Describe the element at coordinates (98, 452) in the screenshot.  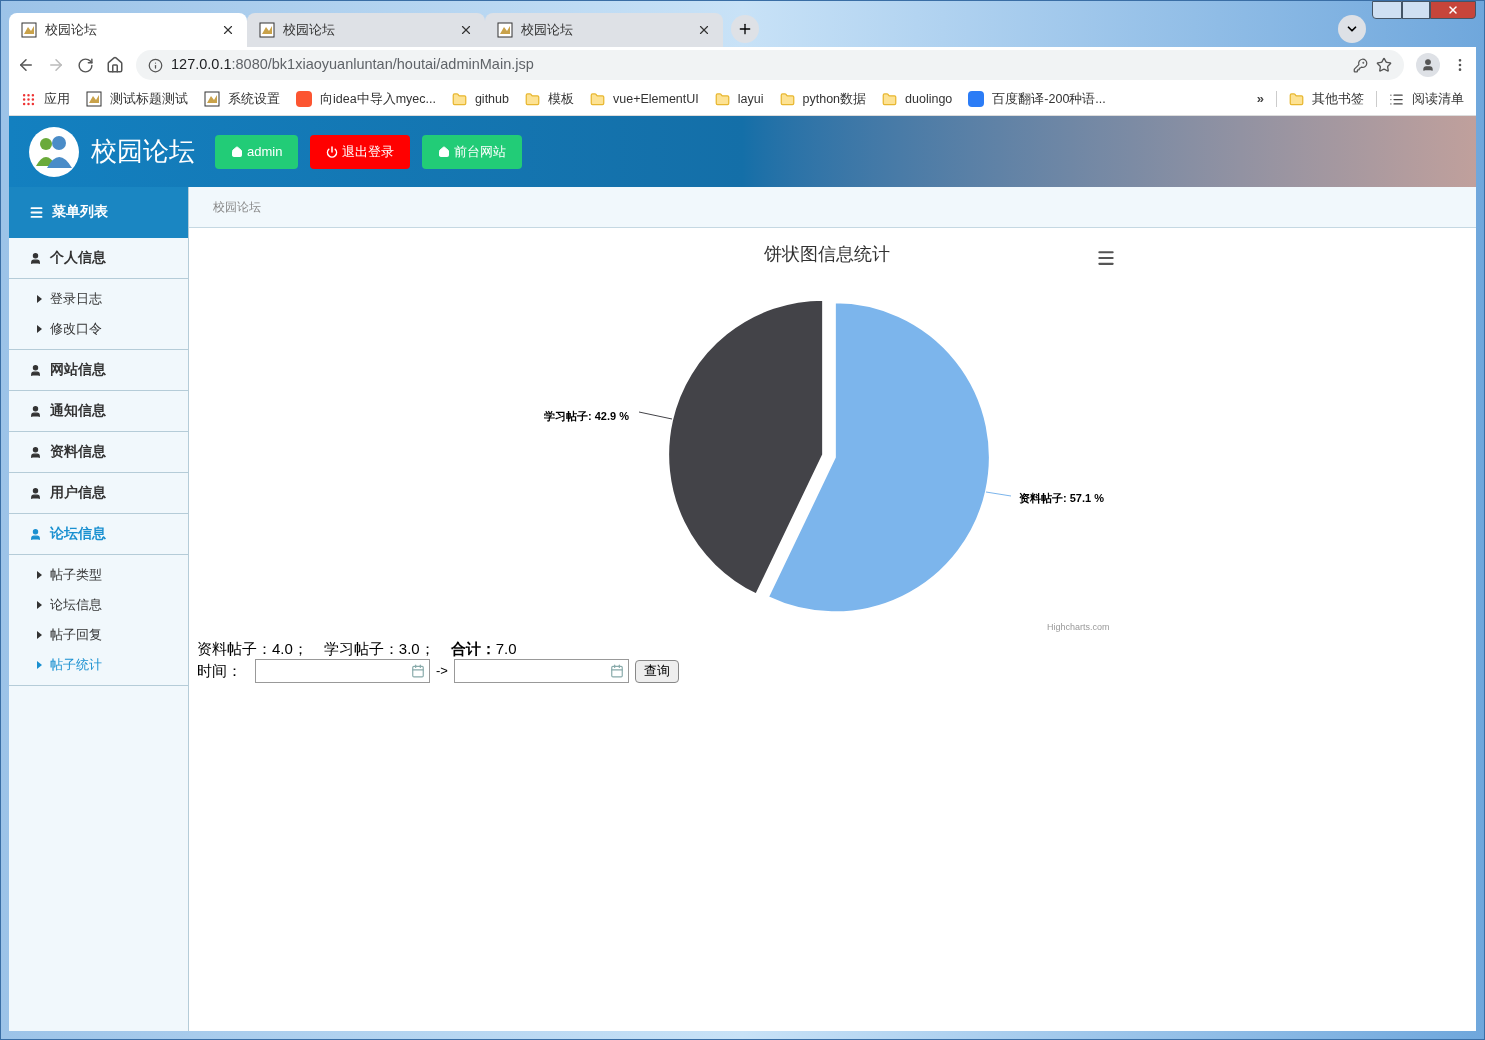
I see `menu-group: 资料信息` at that location.